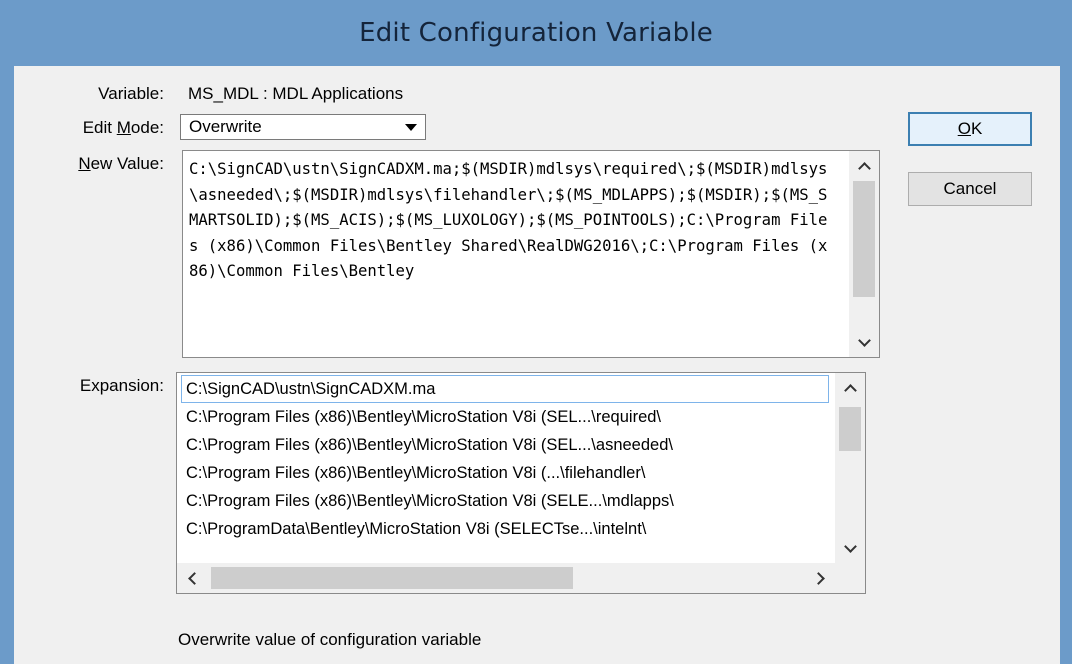  What do you see at coordinates (225, 126) in the screenshot?
I see `edit-mode-value: Overwrite` at bounding box center [225, 126].